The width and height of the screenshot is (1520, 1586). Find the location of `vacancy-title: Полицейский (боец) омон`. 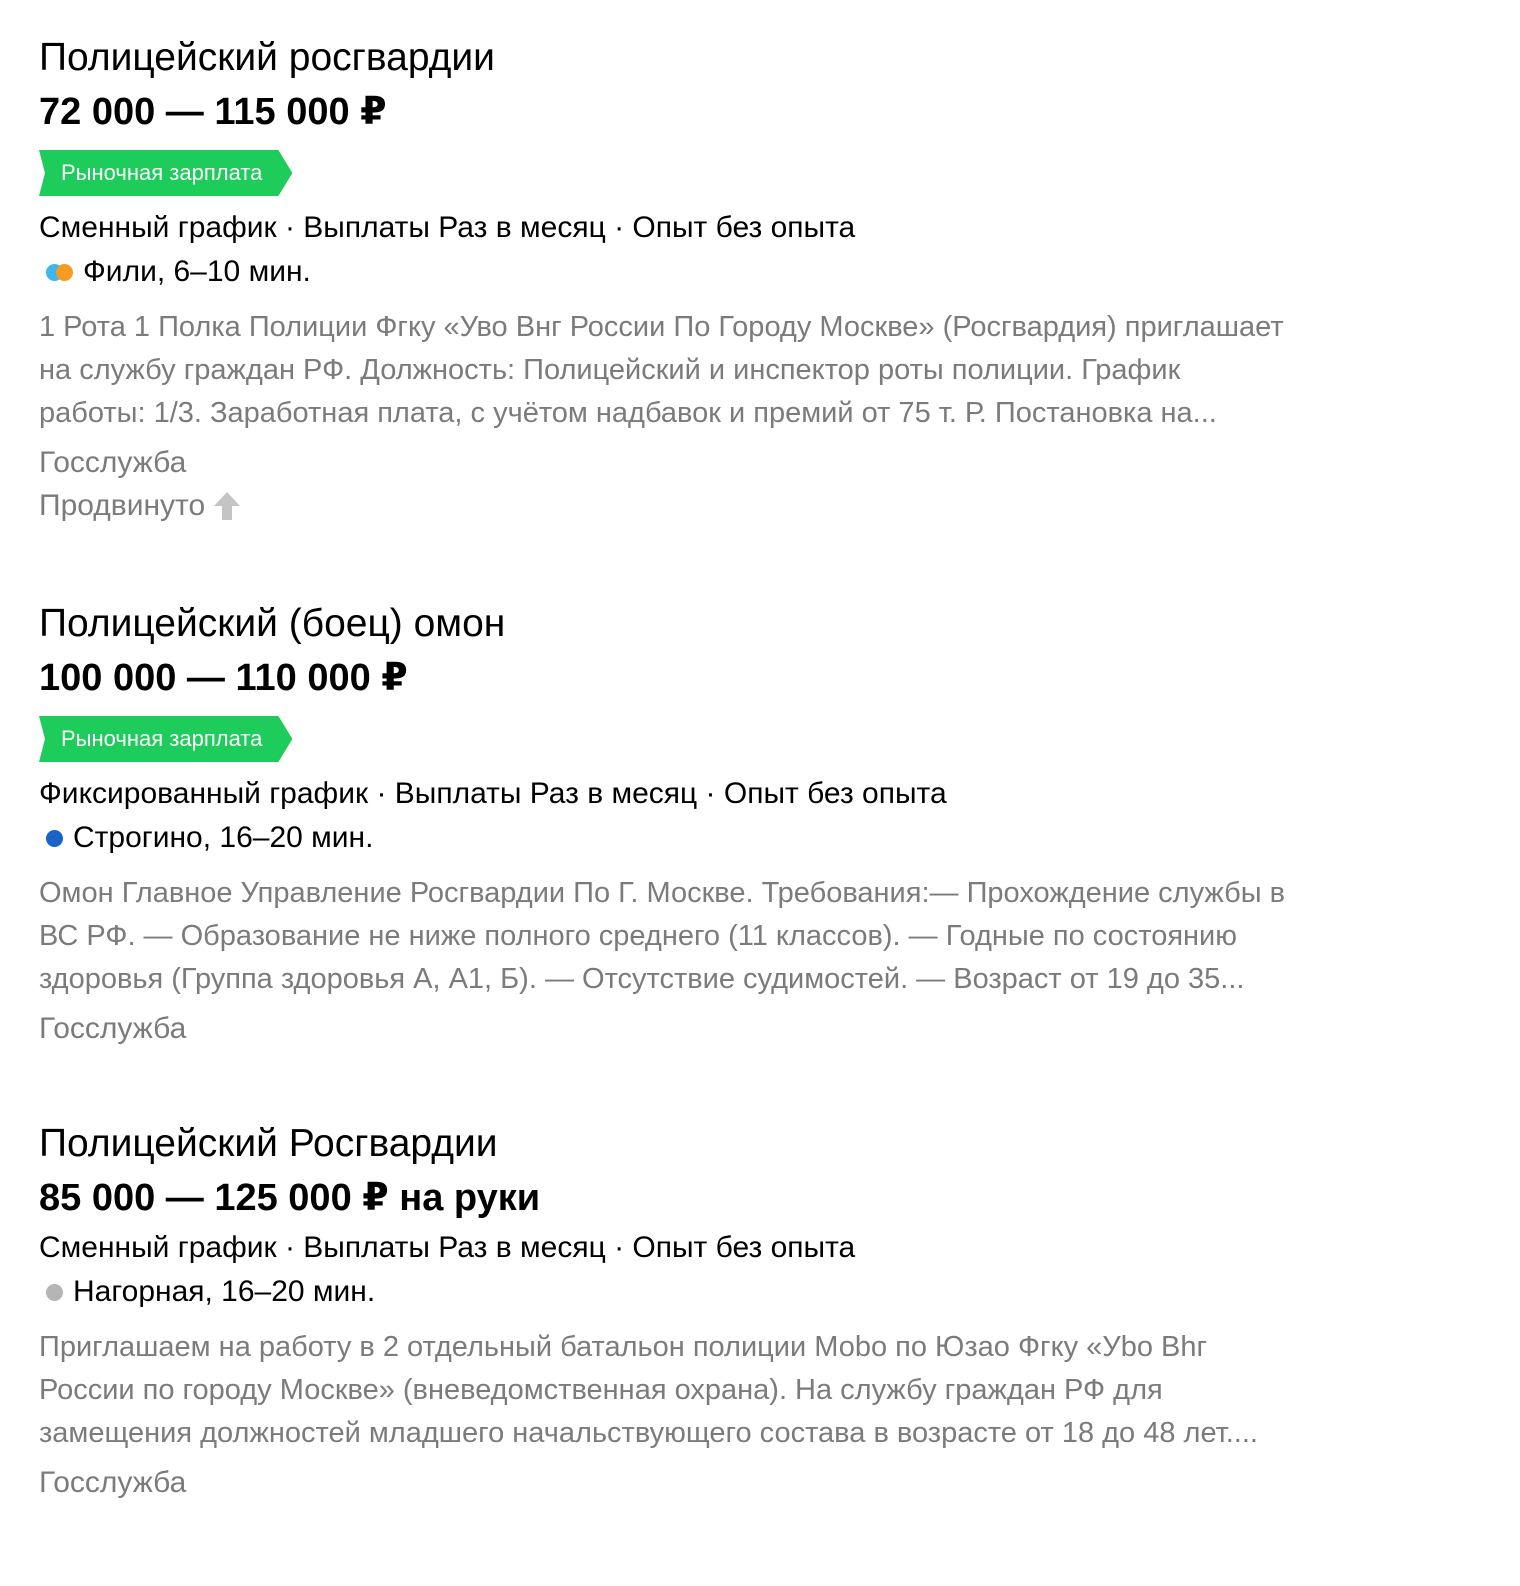

vacancy-title: Полицейский (боец) омон is located at coordinates (759, 624).